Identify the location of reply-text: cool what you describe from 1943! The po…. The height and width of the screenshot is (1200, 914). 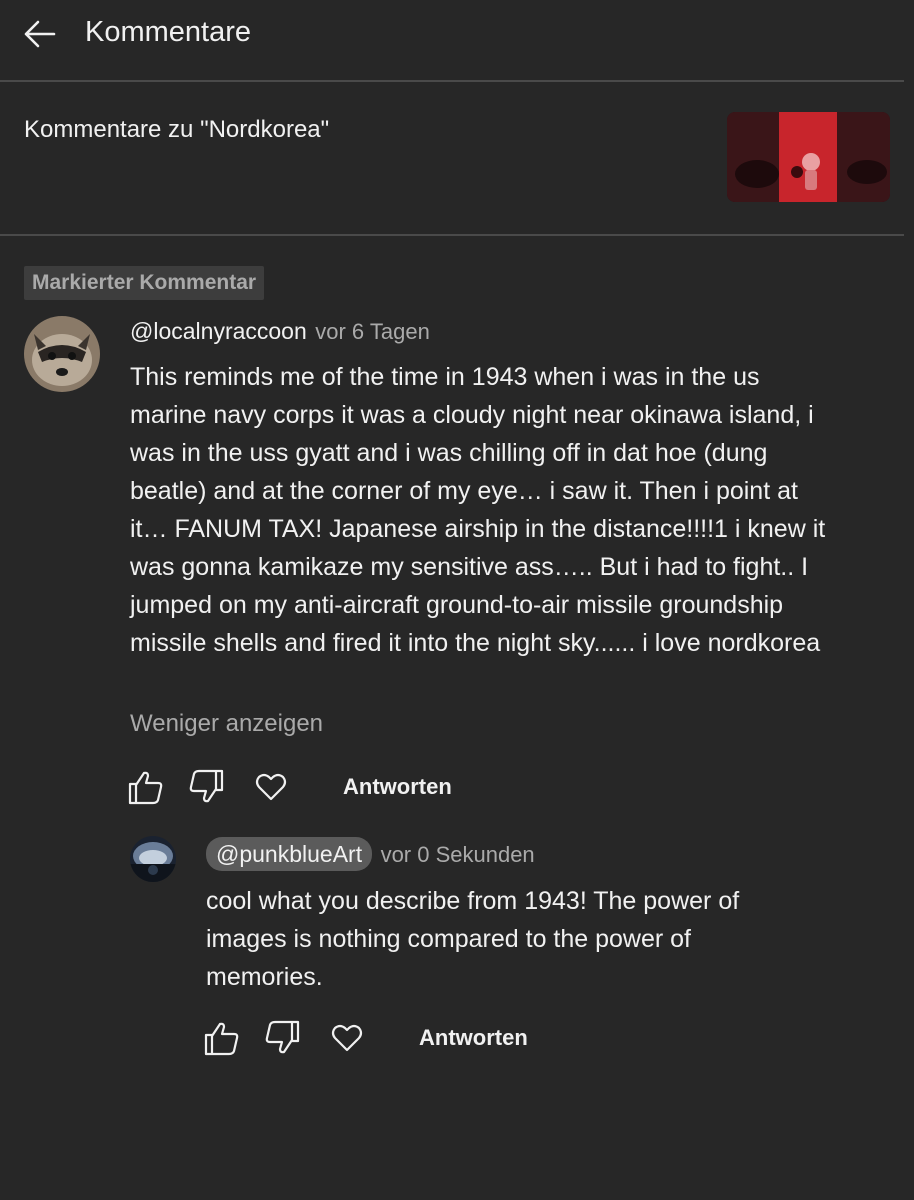
(473, 939).